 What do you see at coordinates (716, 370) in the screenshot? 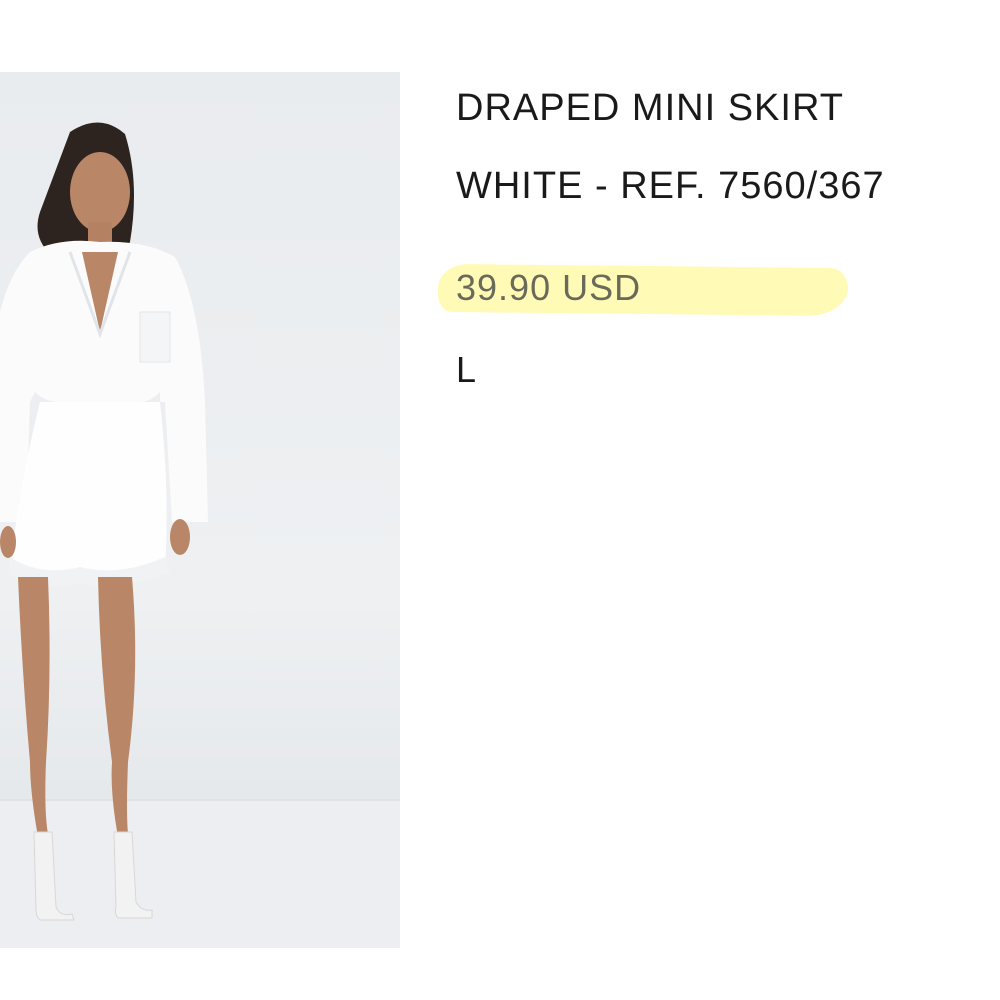
I see `selected-size: L` at bounding box center [716, 370].